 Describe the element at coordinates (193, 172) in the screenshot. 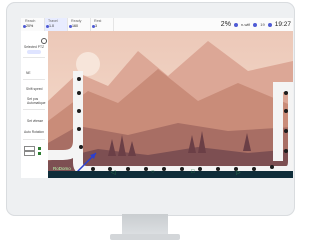

I see `recent-button: □` at that location.